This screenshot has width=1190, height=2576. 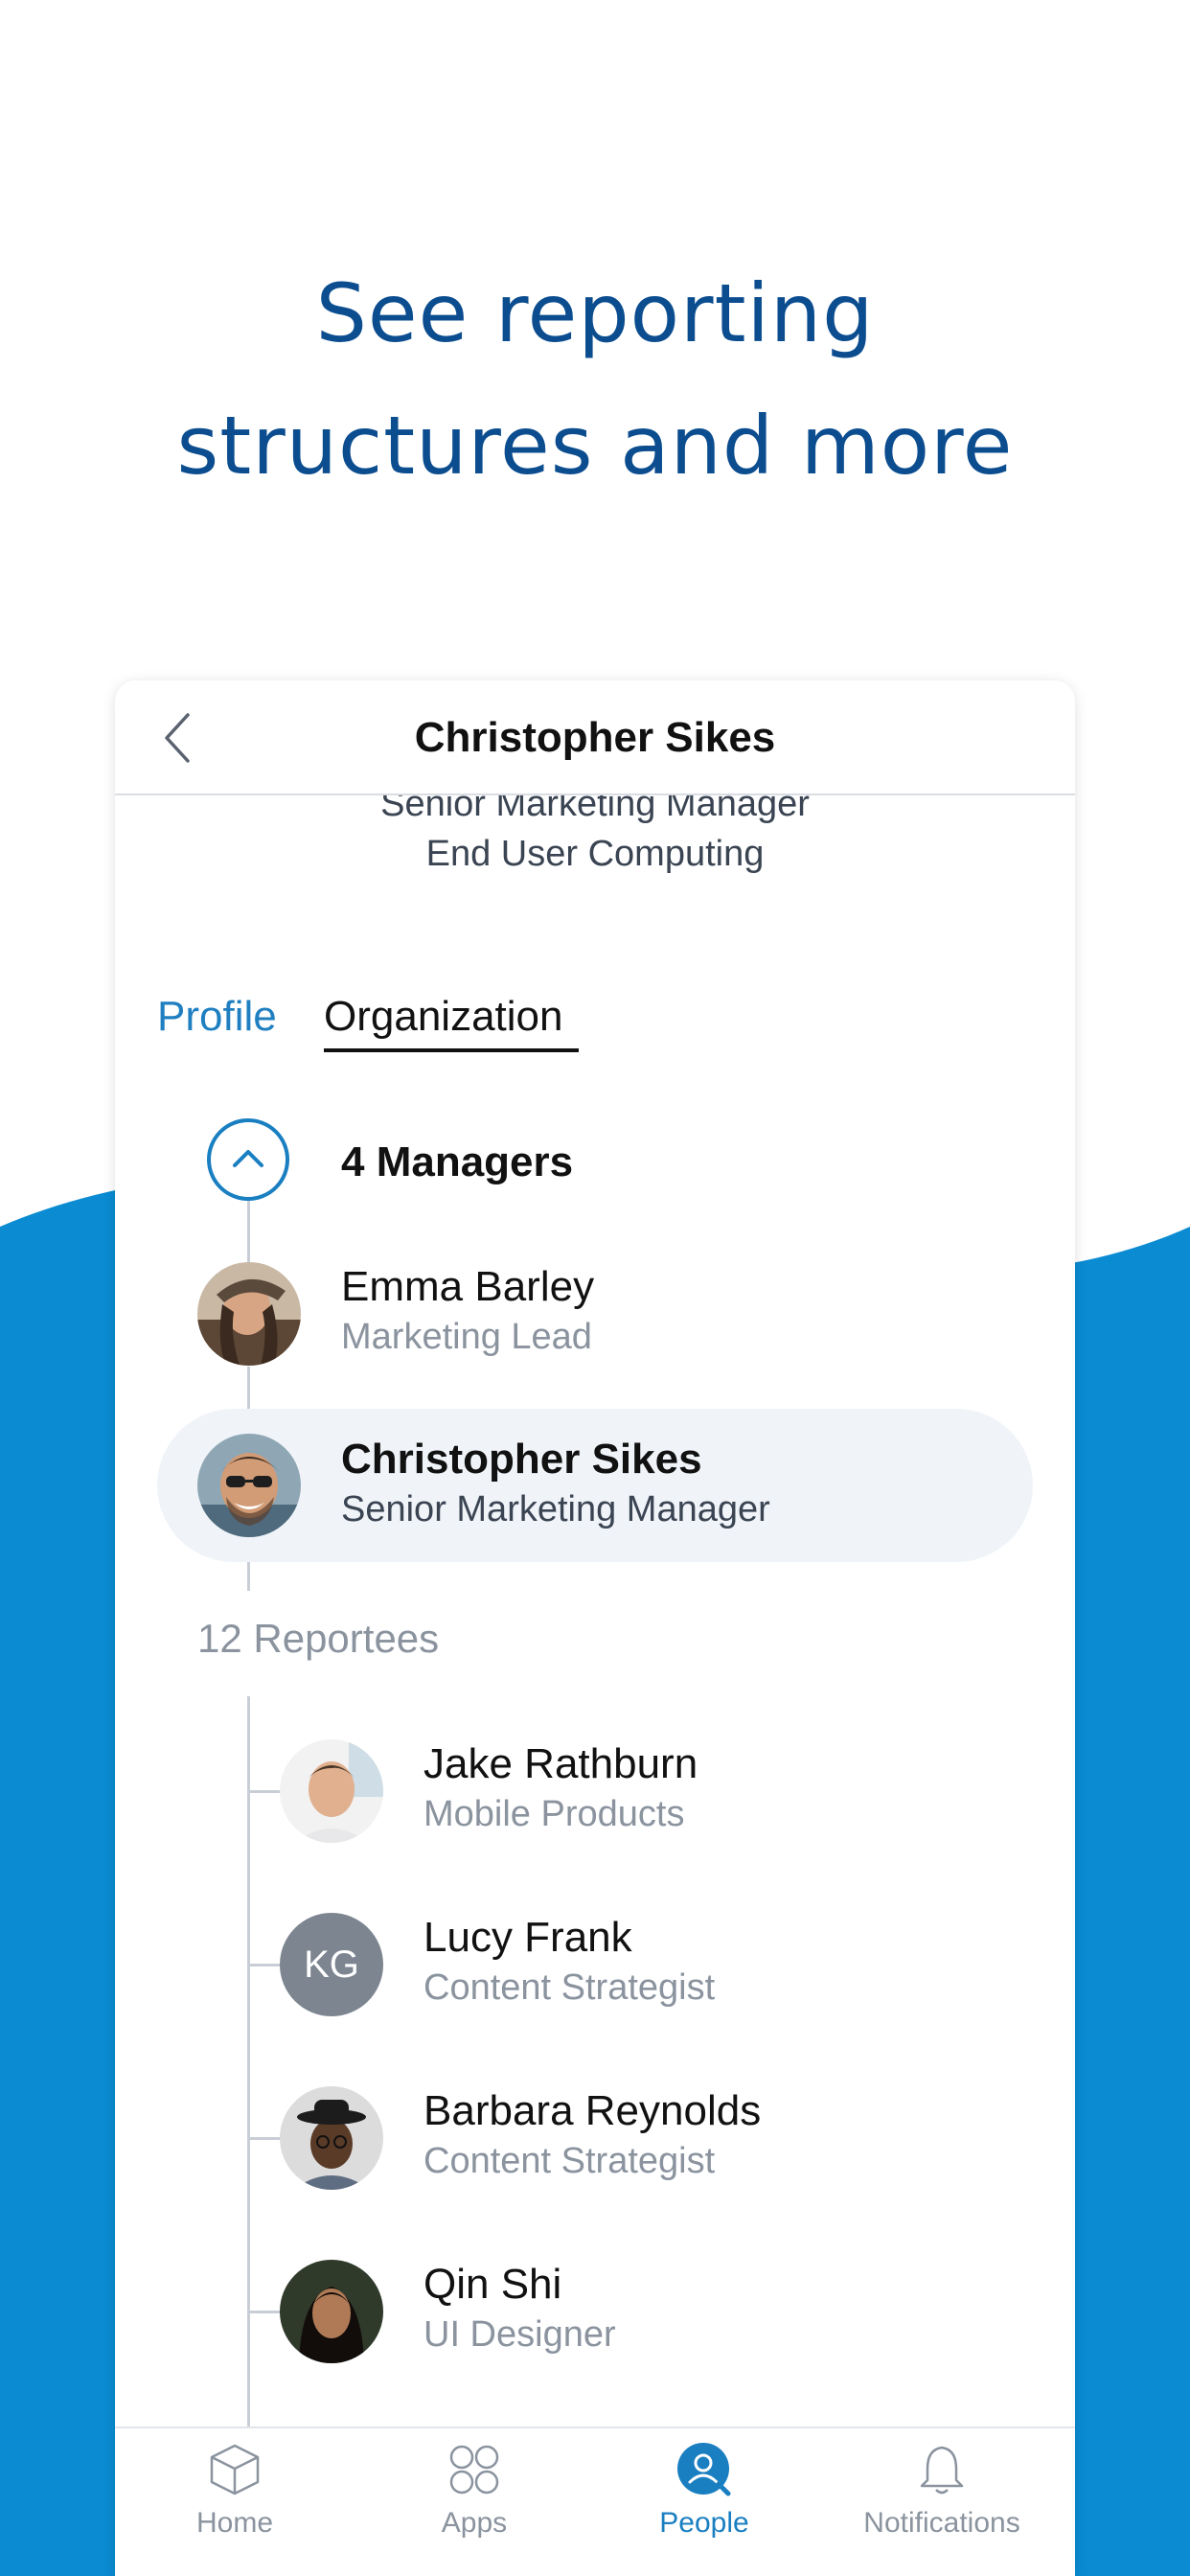 I want to click on avatar-christopher-sikes, so click(x=249, y=1485).